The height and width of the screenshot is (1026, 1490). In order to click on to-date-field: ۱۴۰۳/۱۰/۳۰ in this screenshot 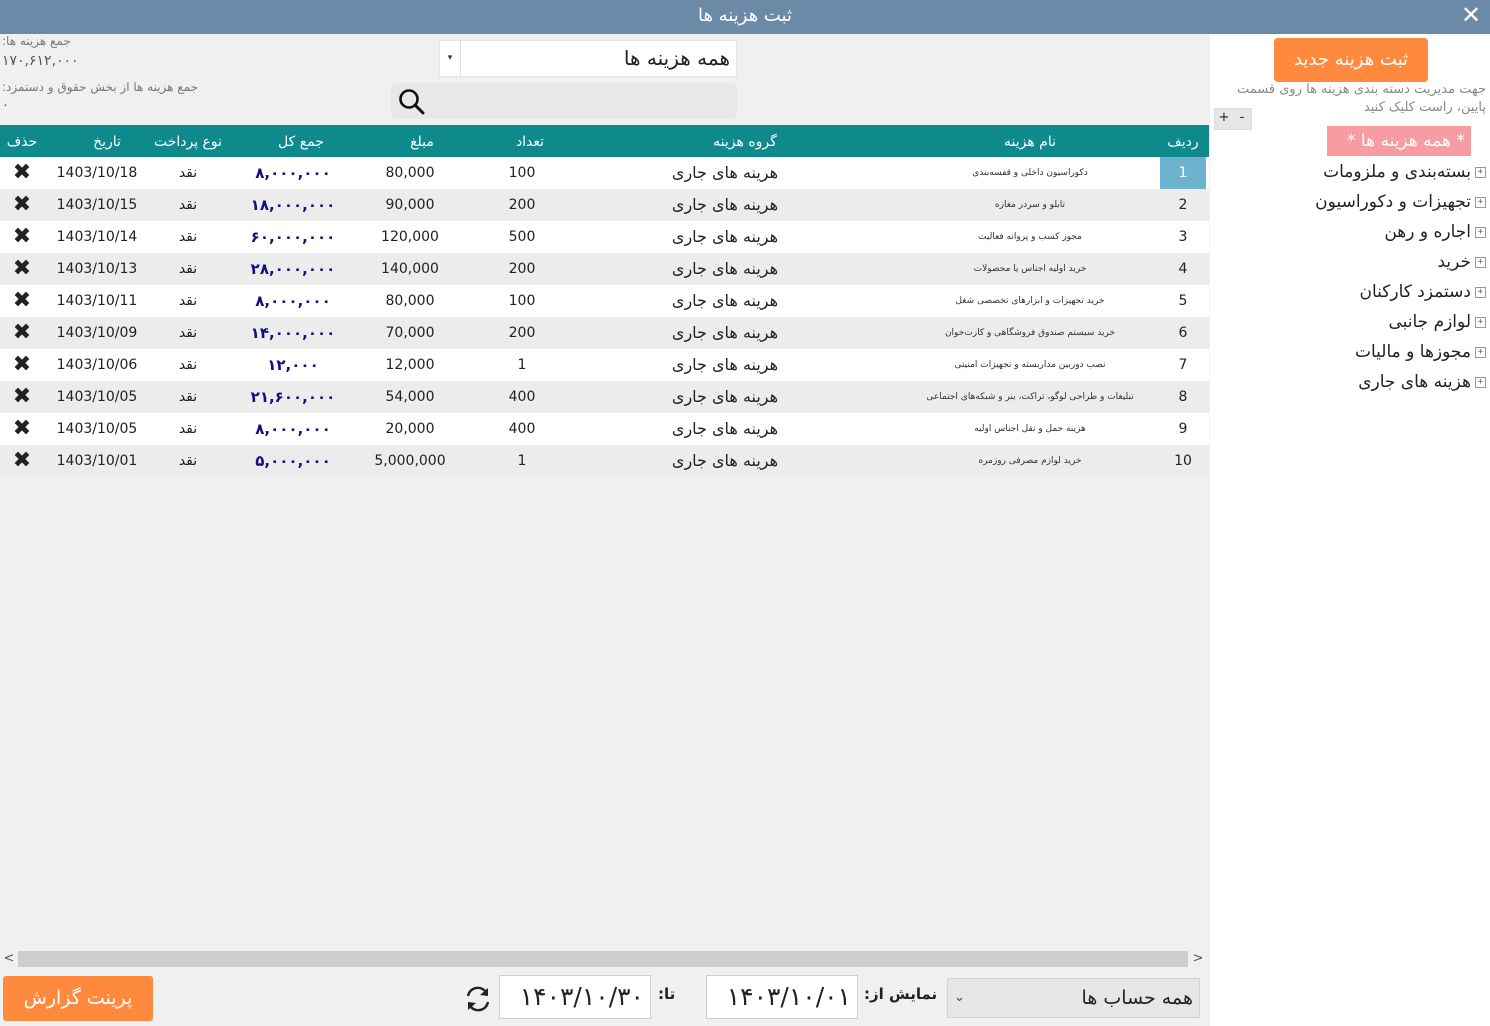, I will do `click(575, 997)`.